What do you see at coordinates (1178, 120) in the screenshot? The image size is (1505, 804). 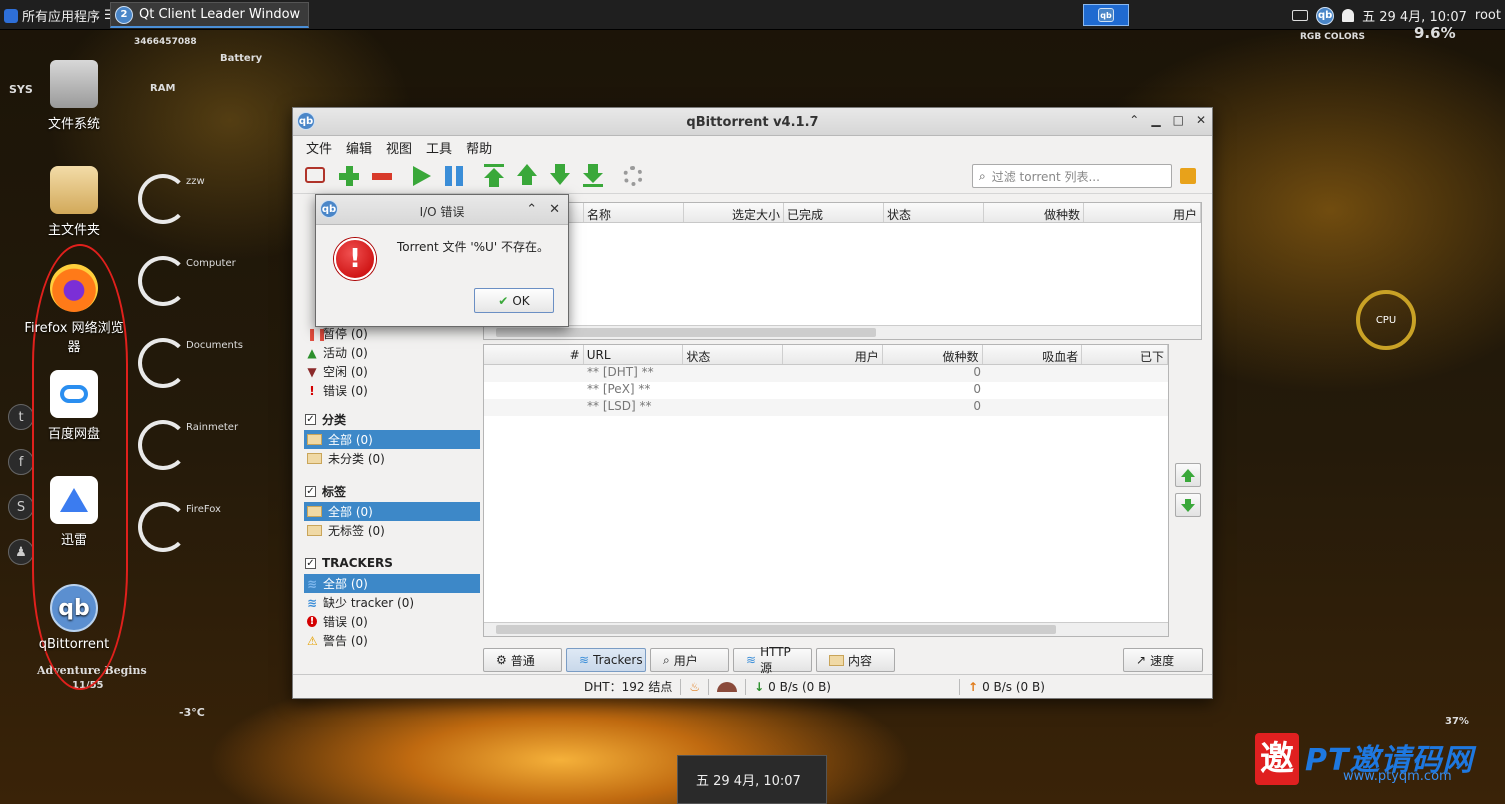 I see `maximize-icon: □` at bounding box center [1178, 120].